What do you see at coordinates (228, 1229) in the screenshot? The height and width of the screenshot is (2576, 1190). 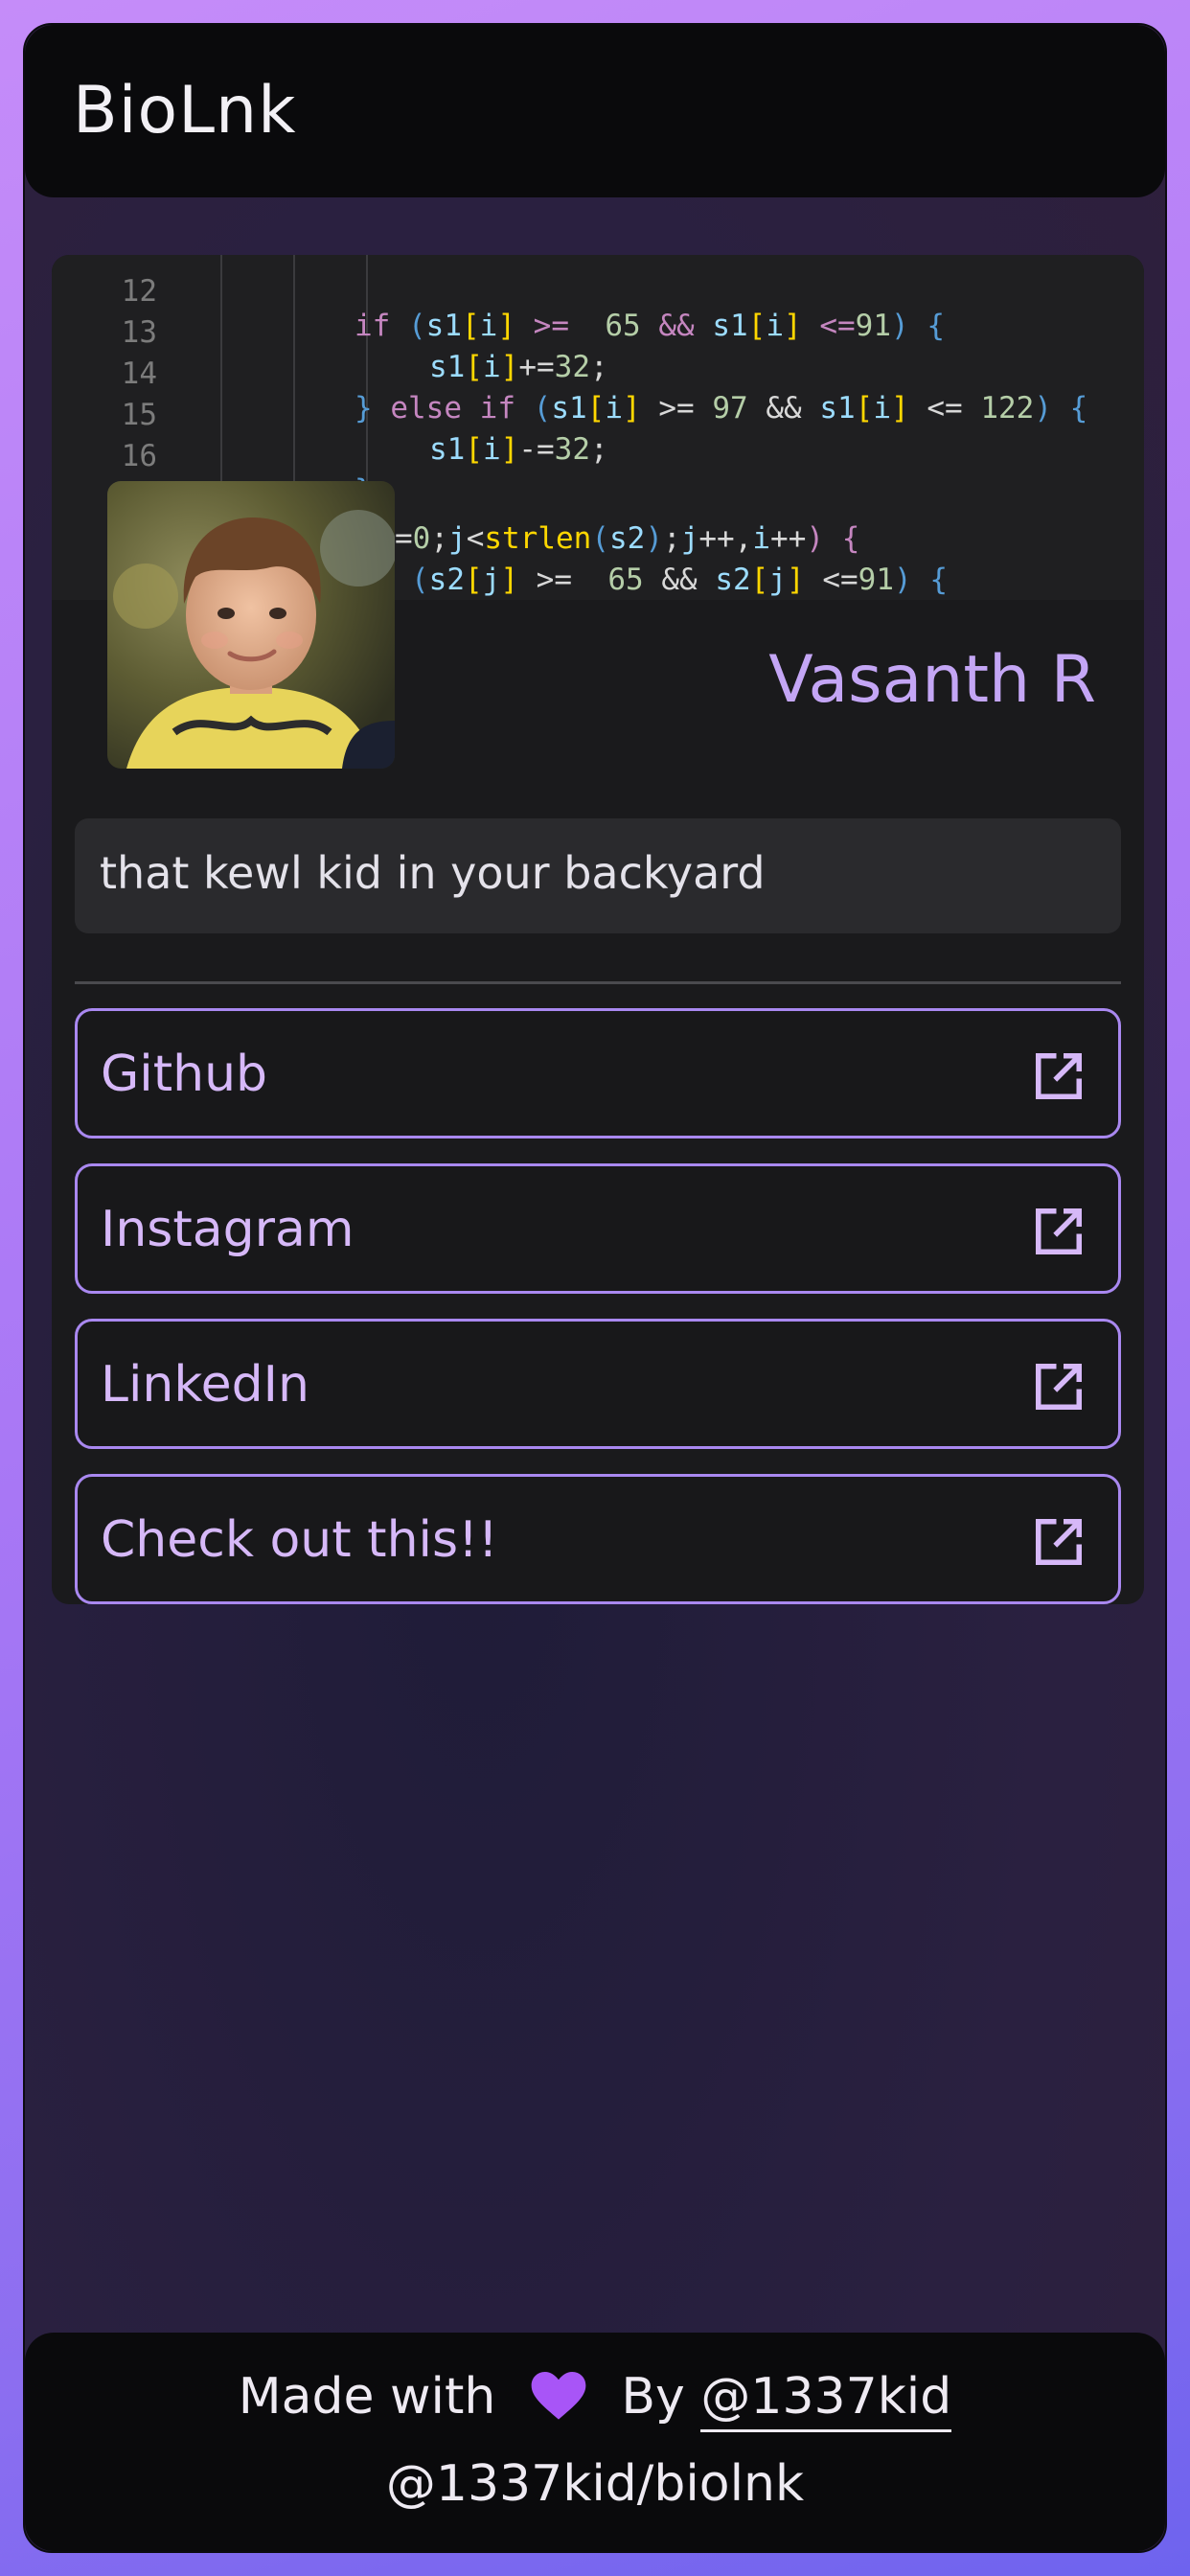 I see `link-label: Instagram` at bounding box center [228, 1229].